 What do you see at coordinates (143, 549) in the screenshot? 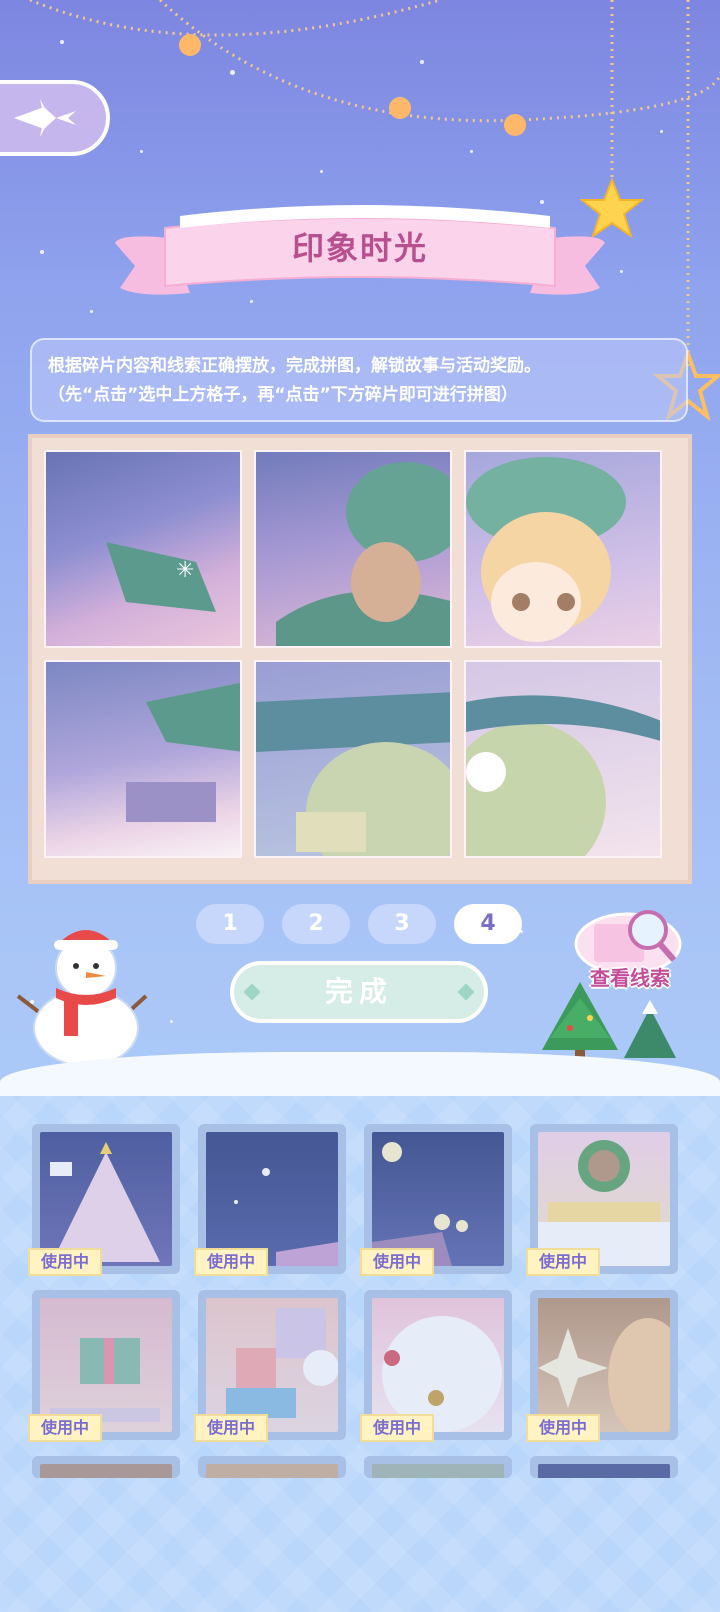
I see `puzzle-cell: ✳` at bounding box center [143, 549].